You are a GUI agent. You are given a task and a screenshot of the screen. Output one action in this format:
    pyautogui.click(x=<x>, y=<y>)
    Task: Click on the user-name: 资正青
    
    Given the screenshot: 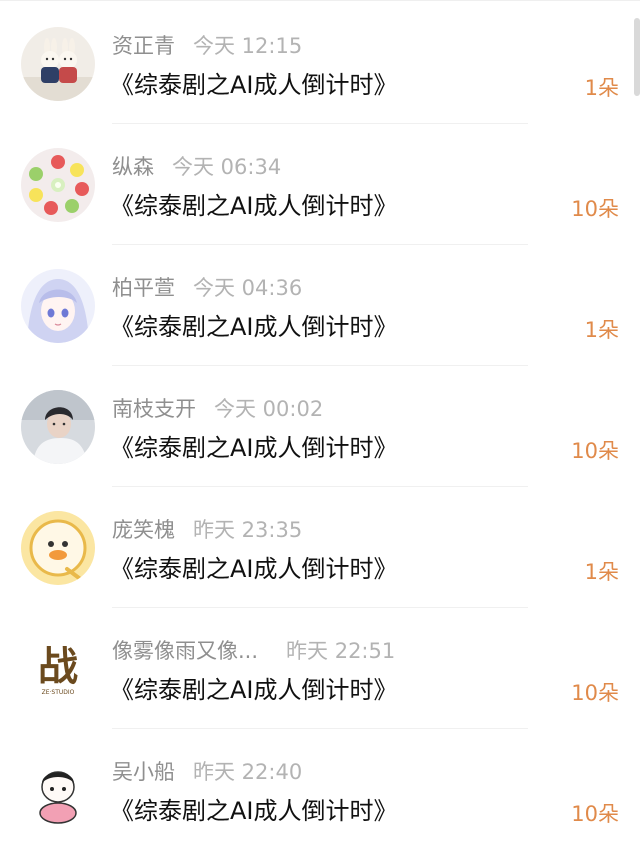 What is the action you would take?
    pyautogui.click(x=143, y=46)
    